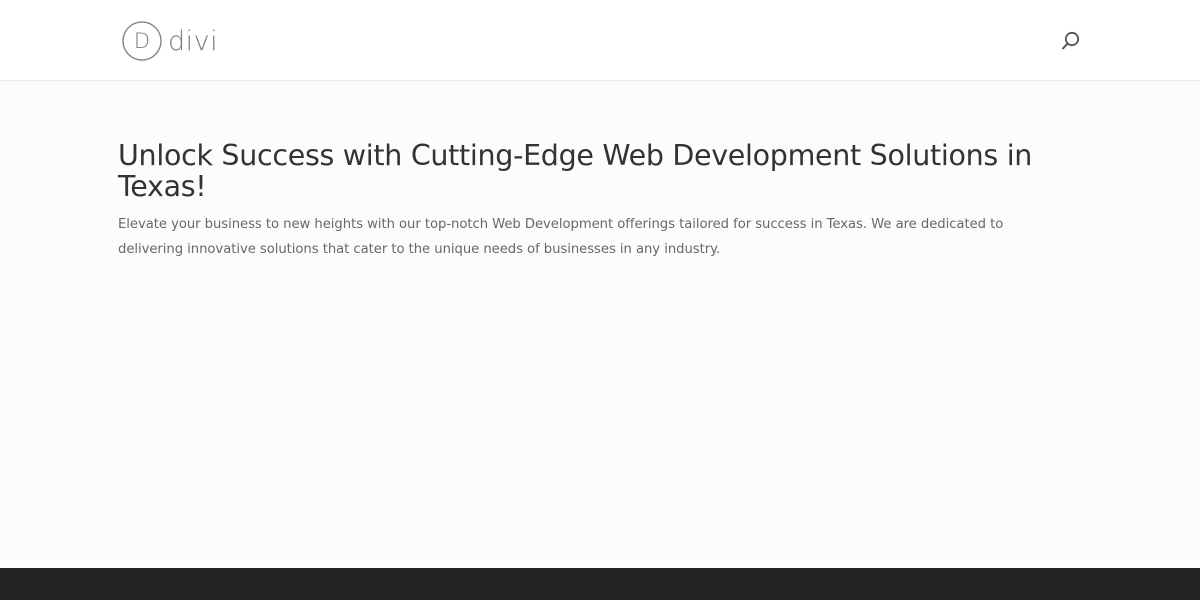 The width and height of the screenshot is (1200, 600). I want to click on site-footer, so click(600, 584).